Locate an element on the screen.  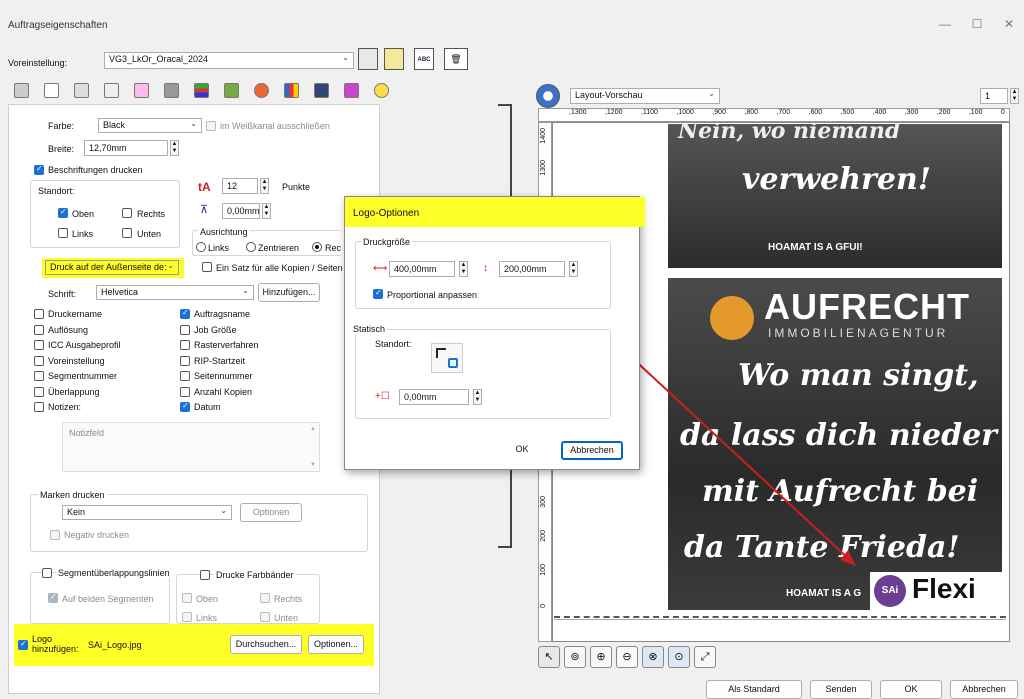
one-set-checkbox is located at coordinates (207, 267).